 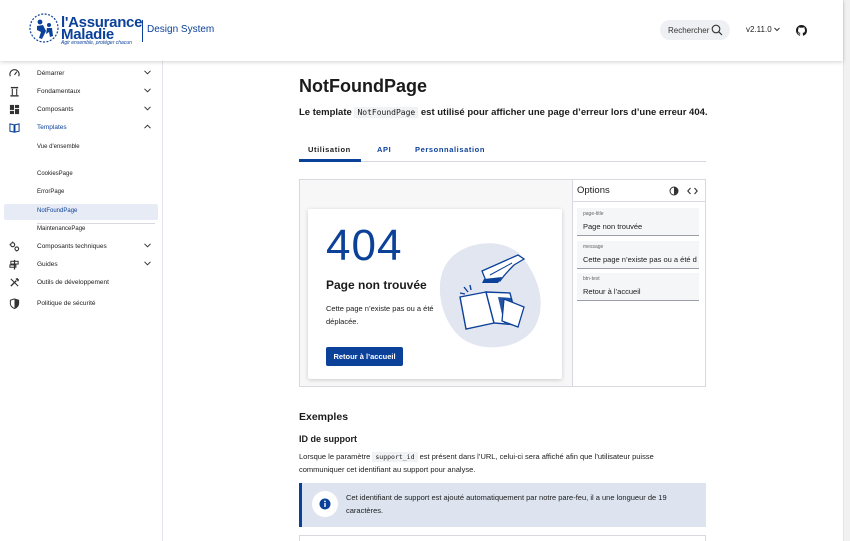 I want to click on support-id-code: support_id, so click(x=395, y=457).